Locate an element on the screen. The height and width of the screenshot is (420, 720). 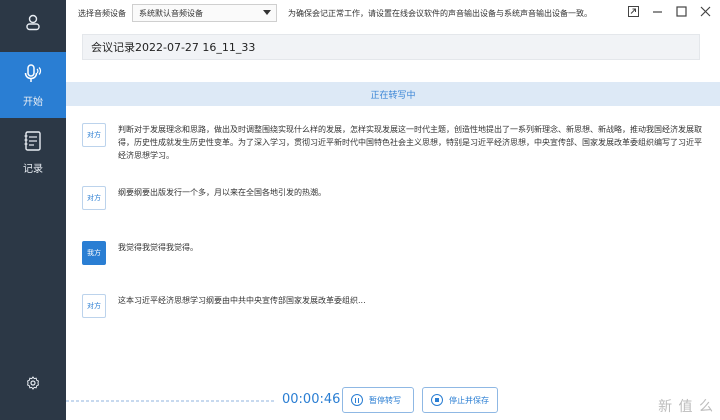
meeting-title: 会议记录2022-07-27 16_11_33 is located at coordinates (173, 47).